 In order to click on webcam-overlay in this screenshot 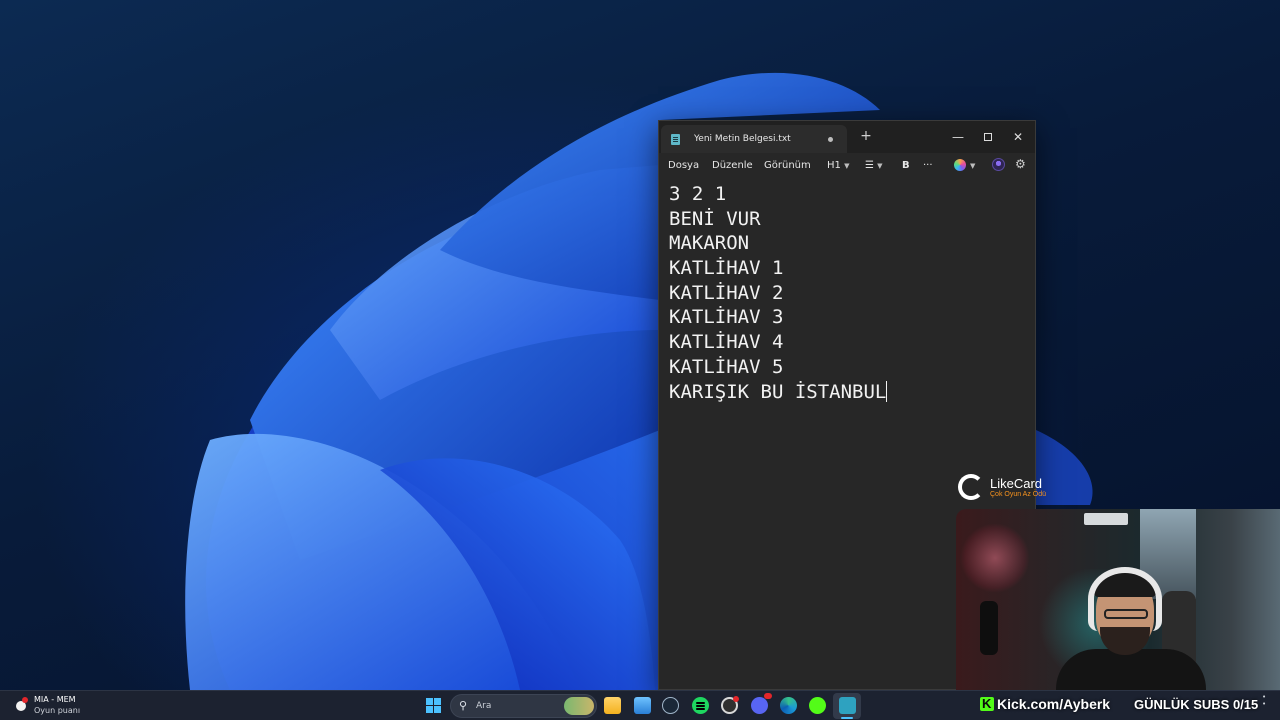, I will do `click(1118, 599)`.